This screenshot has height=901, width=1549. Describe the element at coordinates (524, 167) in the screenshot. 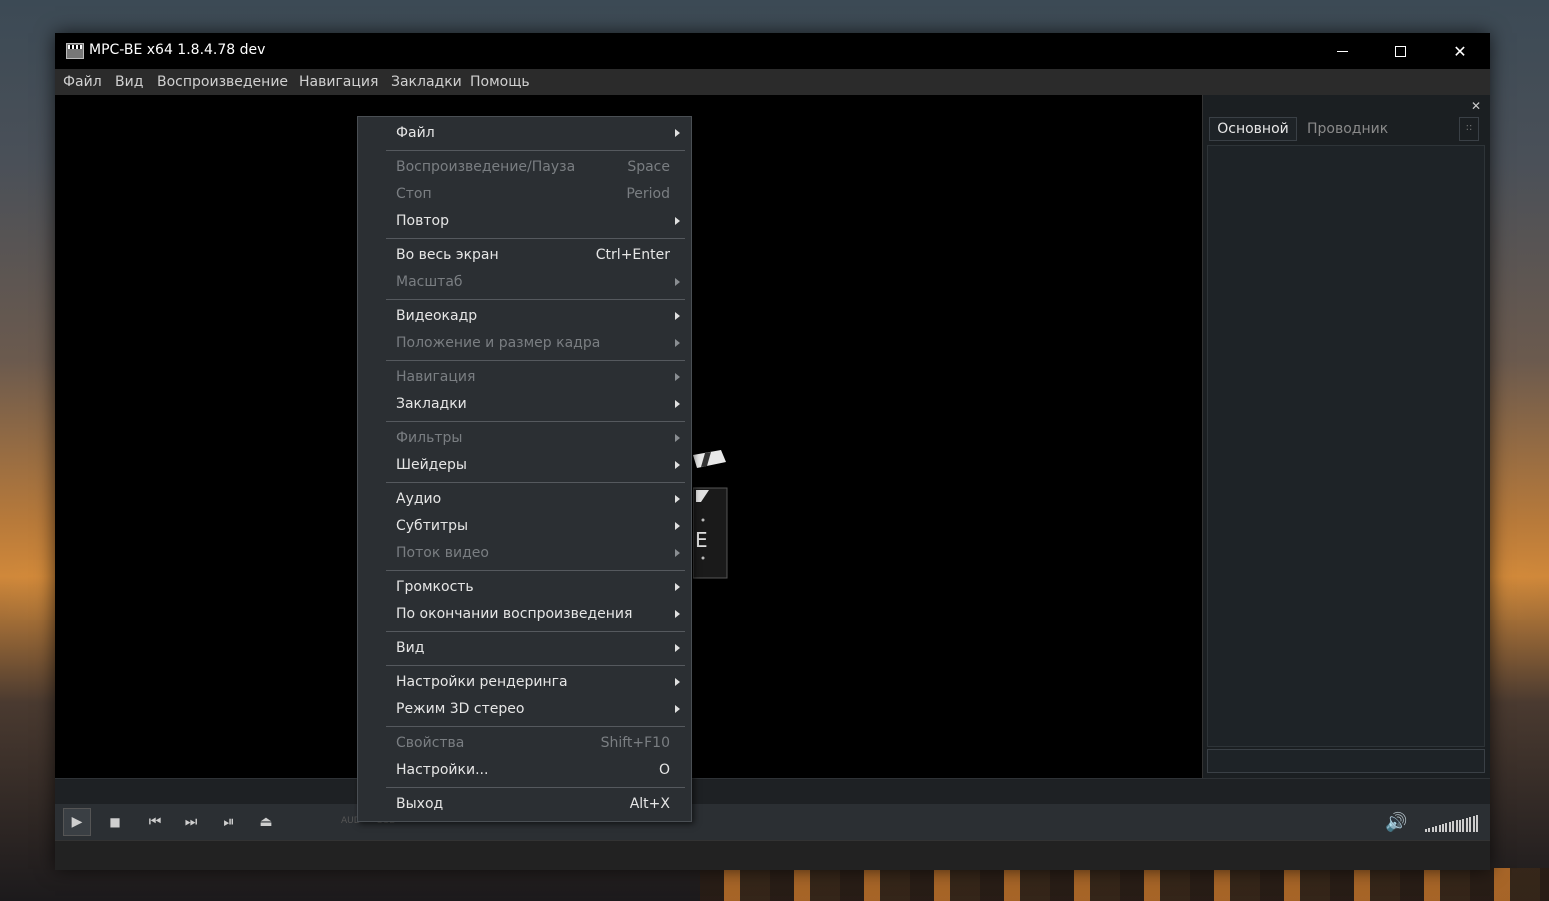

I see `context-menu-item: Воспроизведение/Пауза Space` at that location.